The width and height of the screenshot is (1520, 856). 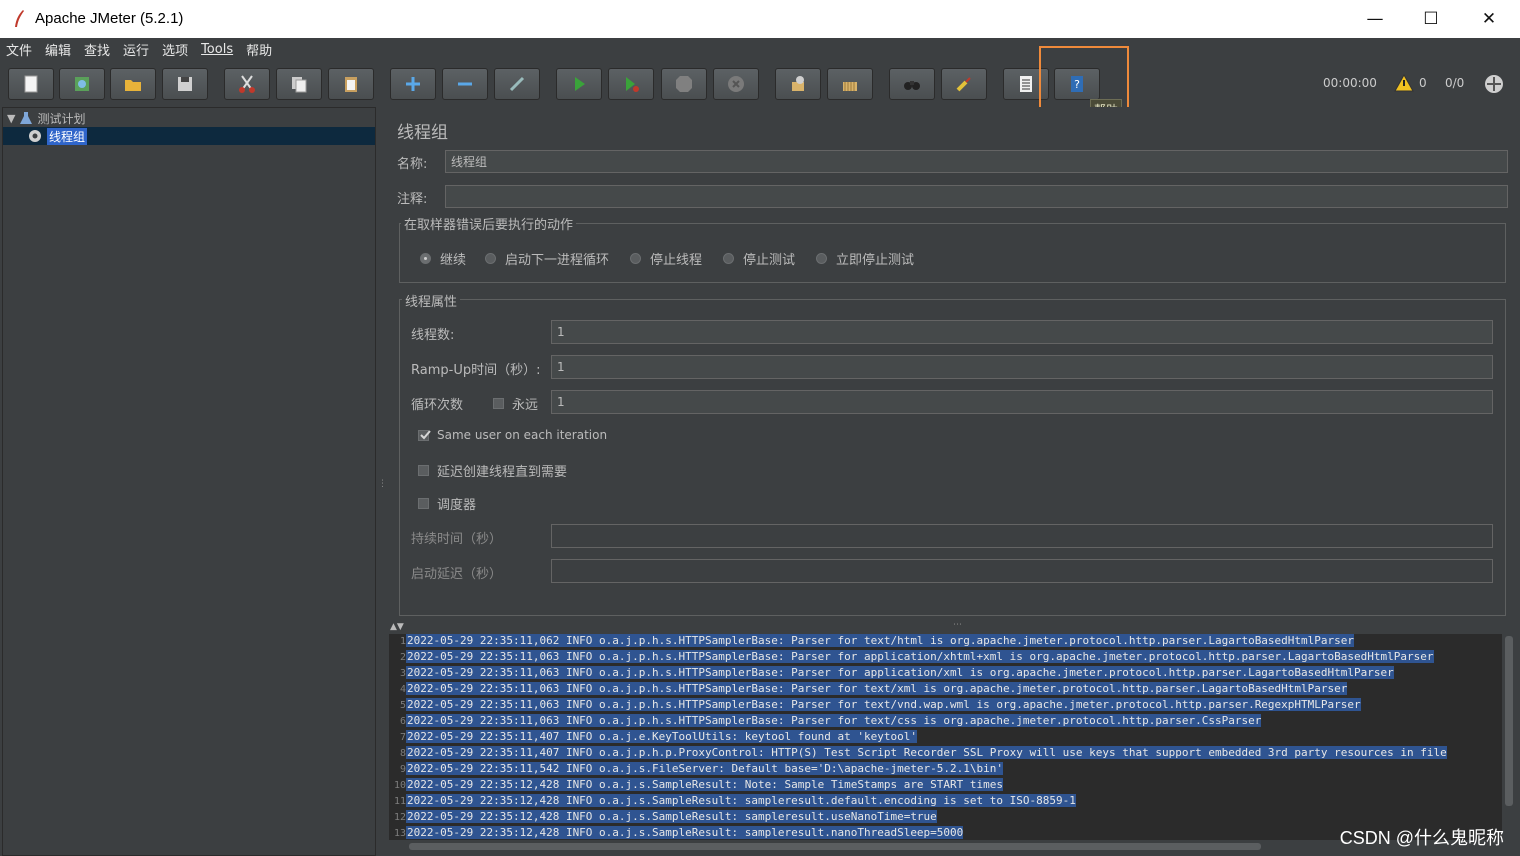 I want to click on new-file-icon, so click(x=31, y=84).